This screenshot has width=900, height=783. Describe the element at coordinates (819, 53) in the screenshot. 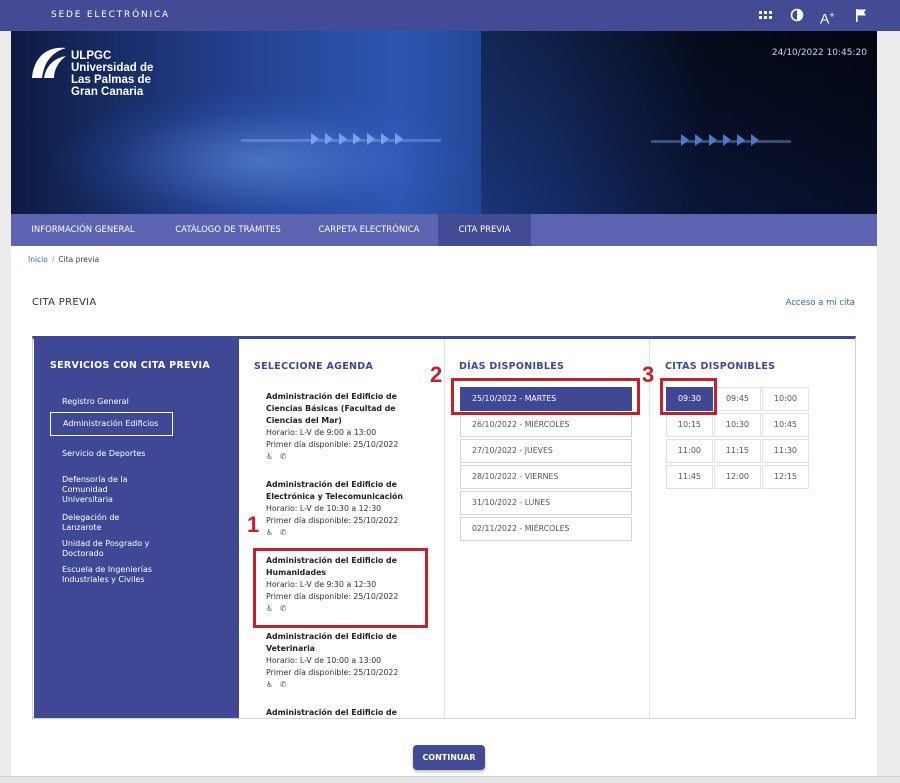

I see `current-datetime: 24/10/2022 10:45:20` at that location.